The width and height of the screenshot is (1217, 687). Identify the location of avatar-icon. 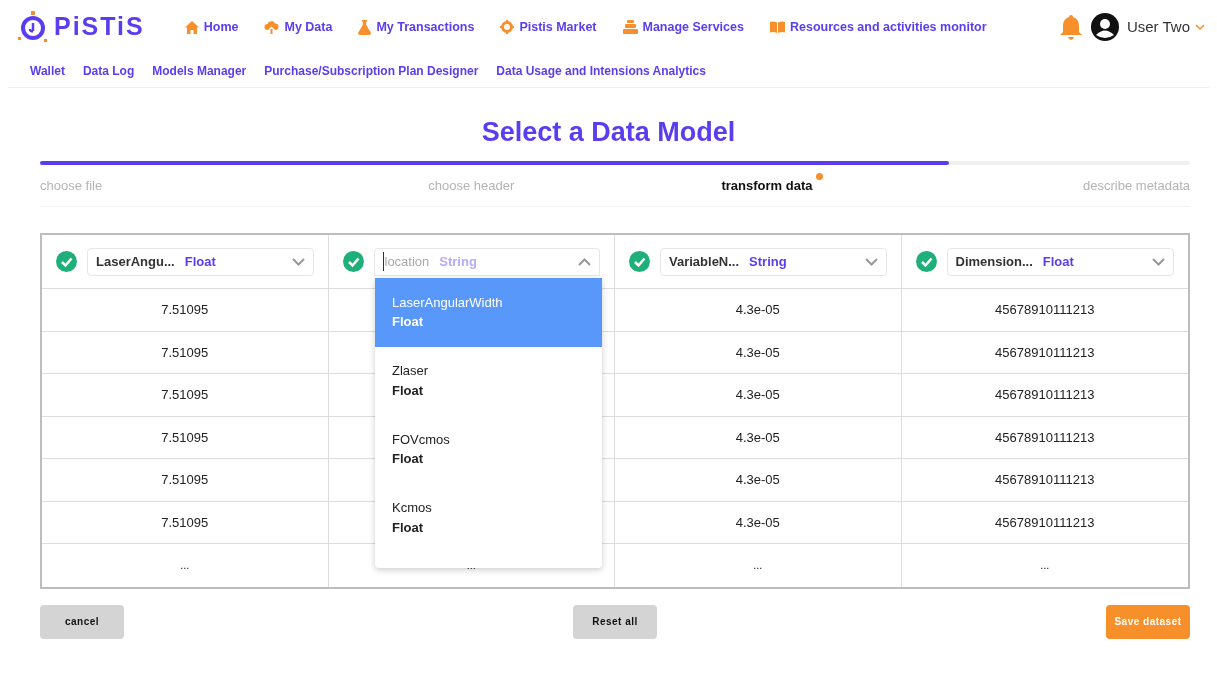
(1104, 27).